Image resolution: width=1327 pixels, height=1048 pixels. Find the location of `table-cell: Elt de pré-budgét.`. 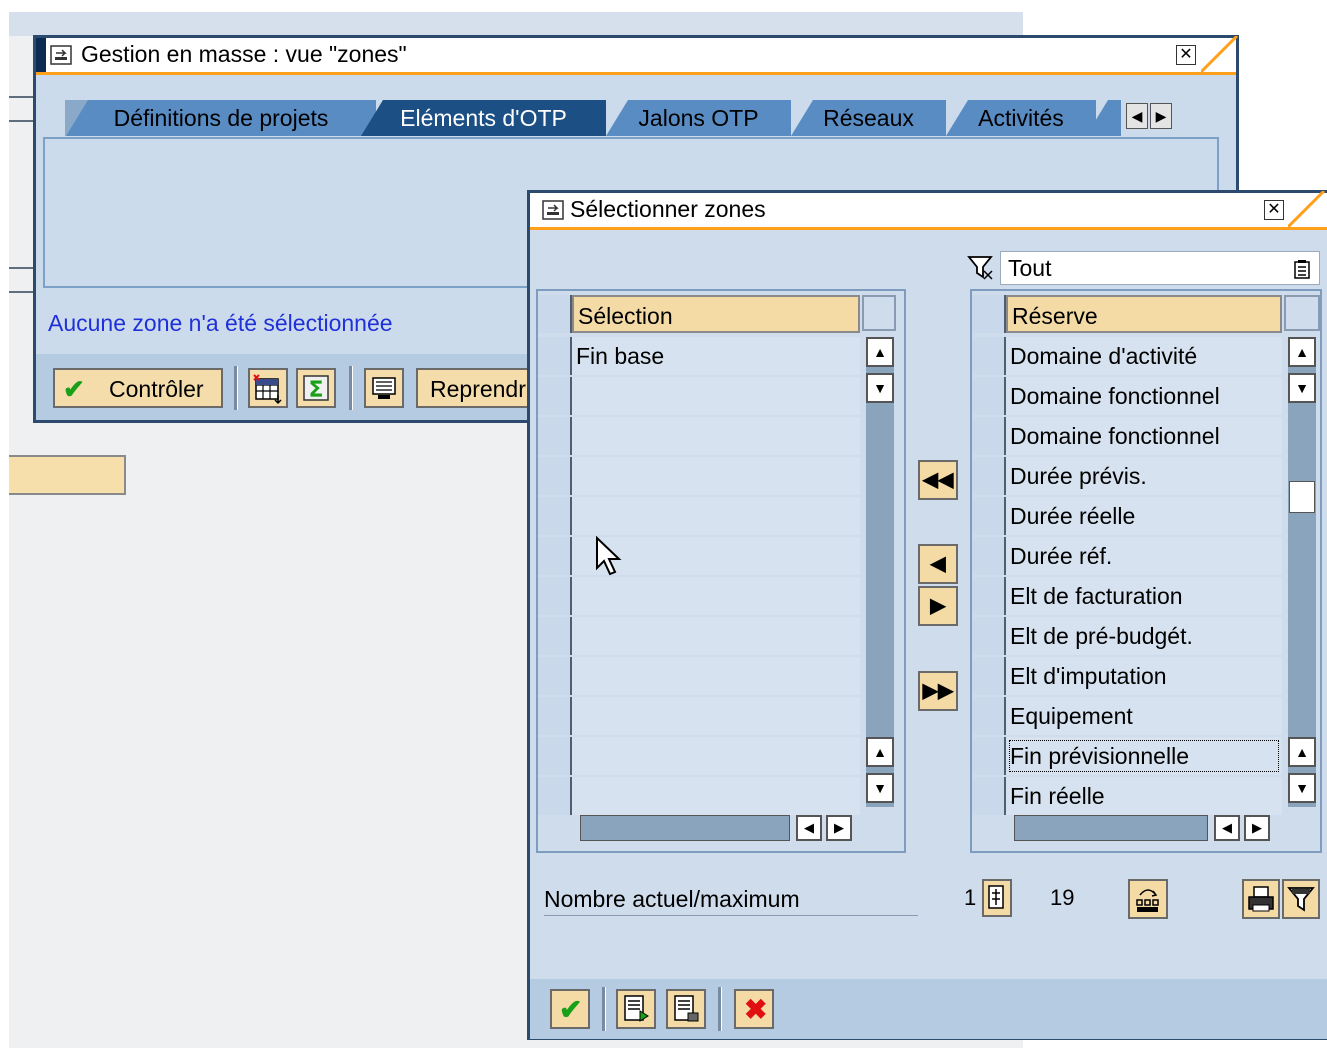

table-cell: Elt de pré-budgét. is located at coordinates (1144, 636).